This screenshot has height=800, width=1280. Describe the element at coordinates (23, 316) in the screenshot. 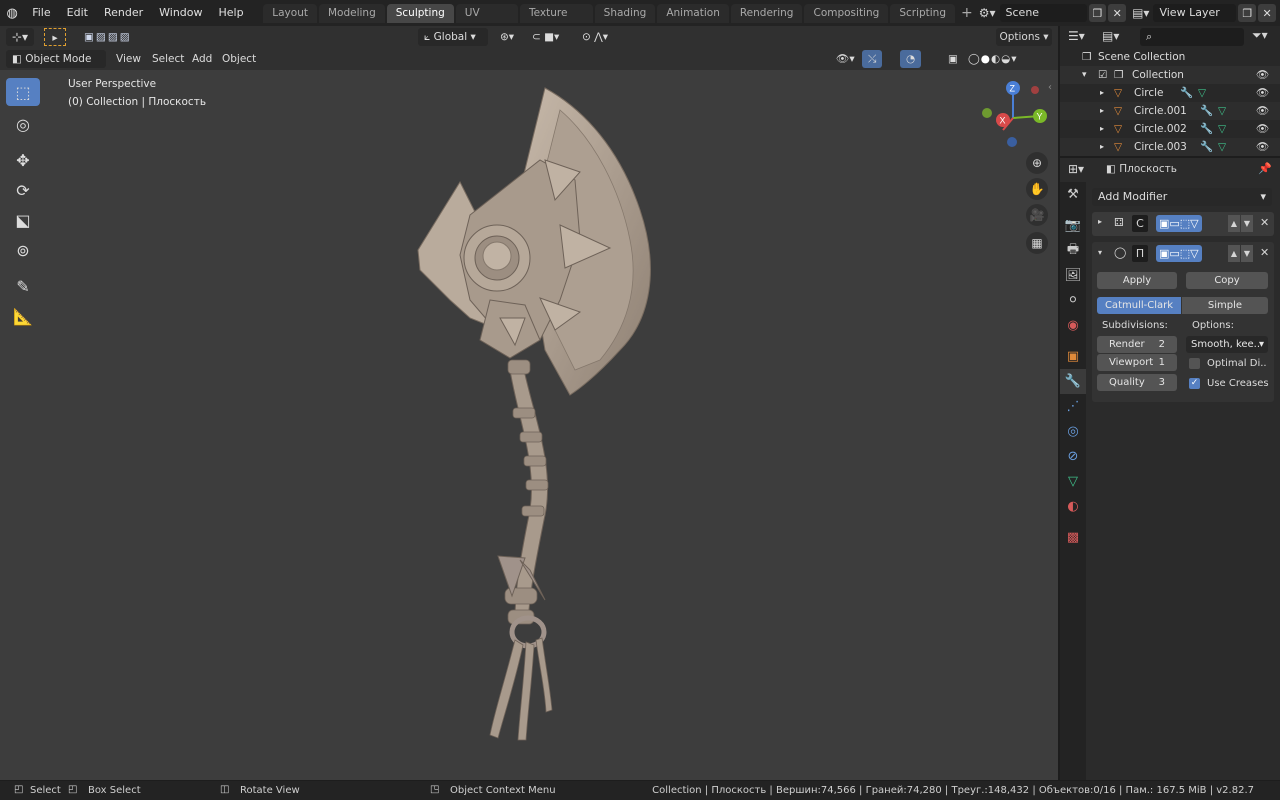

I see `measure-tool-icon: 📐` at that location.